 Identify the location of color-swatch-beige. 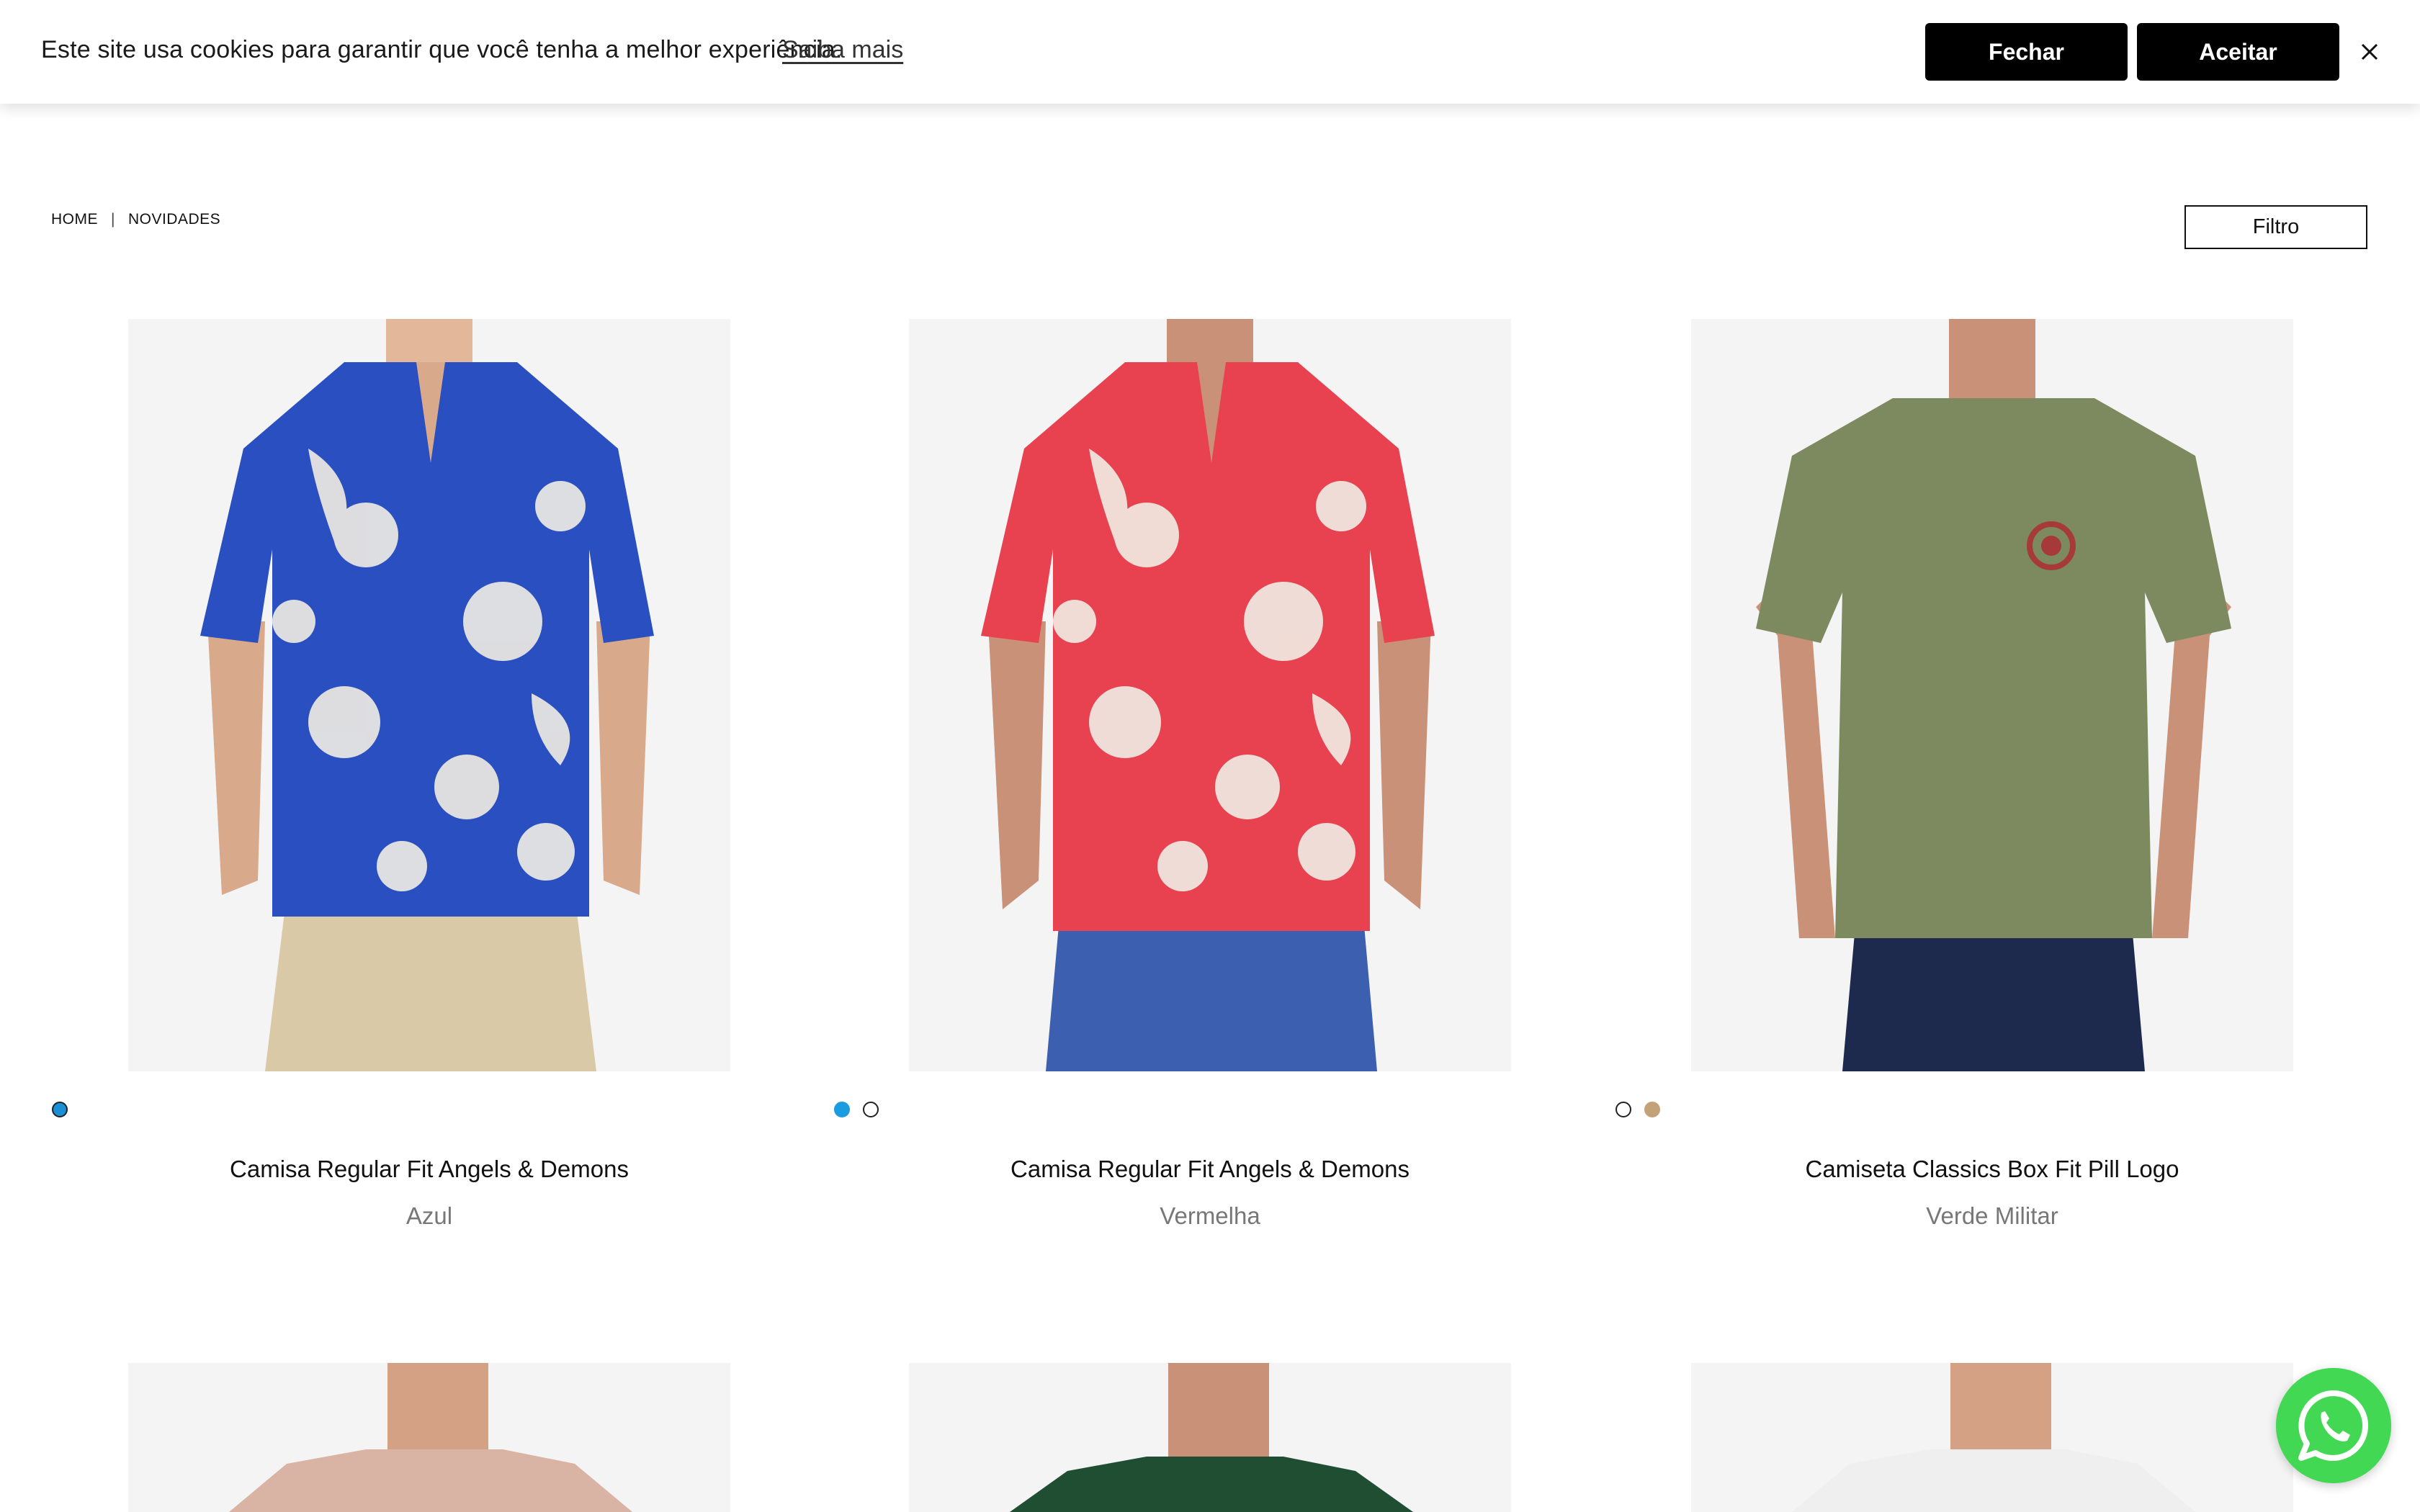
(1652, 1109).